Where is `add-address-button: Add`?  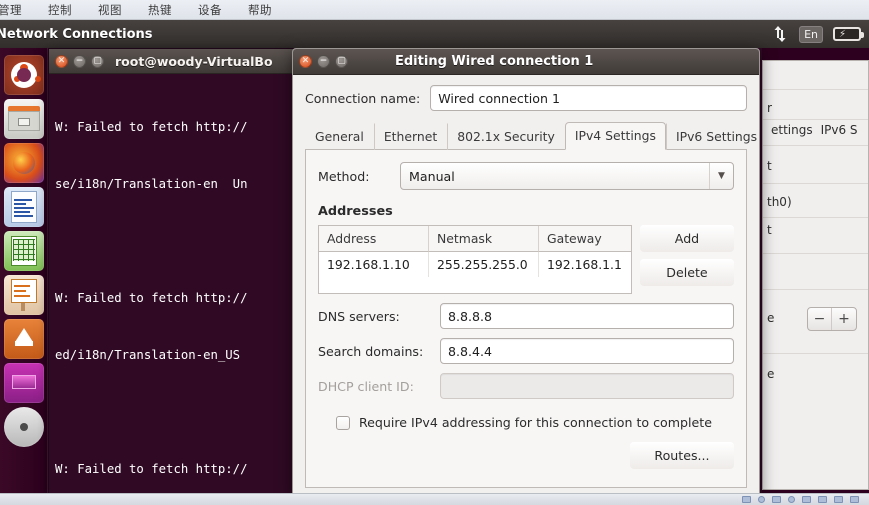 add-address-button: Add is located at coordinates (687, 238).